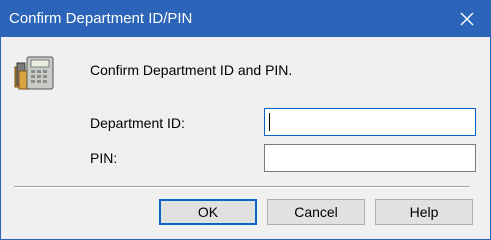 This screenshot has height=240, width=491. What do you see at coordinates (370, 122) in the screenshot?
I see `department-id-input` at bounding box center [370, 122].